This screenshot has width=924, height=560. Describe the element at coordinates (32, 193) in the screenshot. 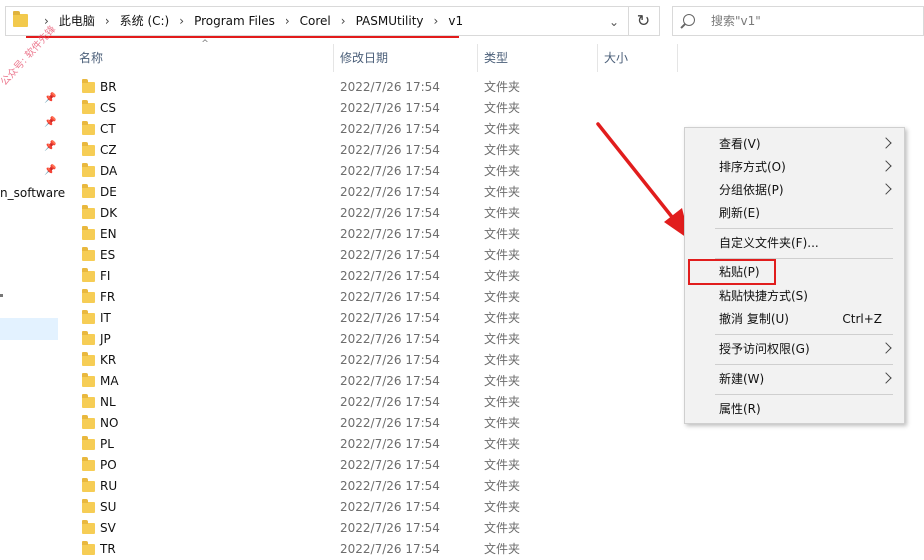

I see `nav-item-partial: n_software` at that location.